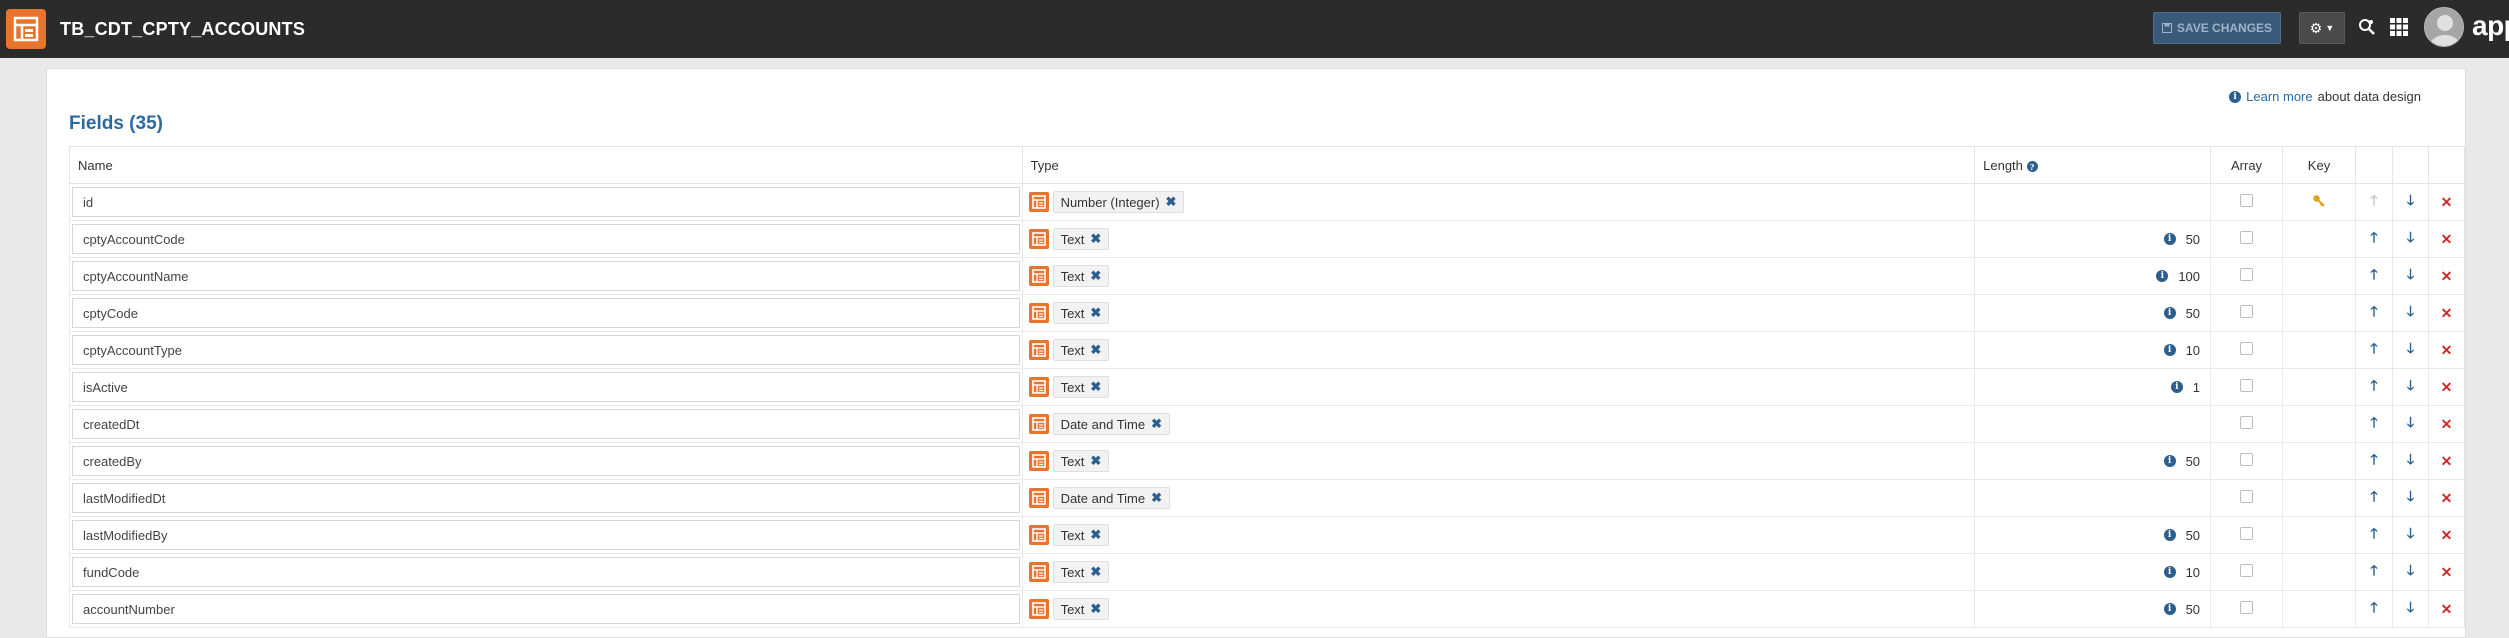 The width and height of the screenshot is (2509, 638). What do you see at coordinates (2196, 387) in the screenshot?
I see `length-value: 1` at bounding box center [2196, 387].